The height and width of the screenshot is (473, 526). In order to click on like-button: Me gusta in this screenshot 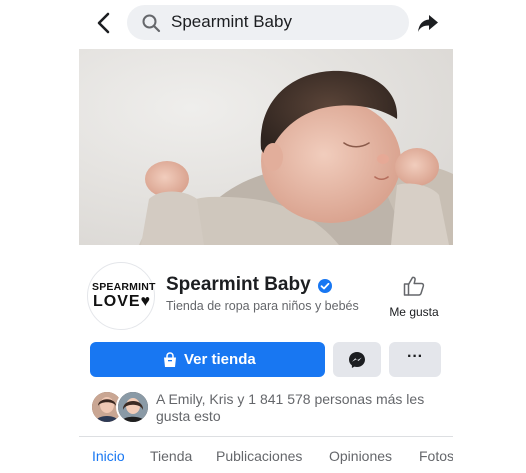, I will do `click(414, 298)`.